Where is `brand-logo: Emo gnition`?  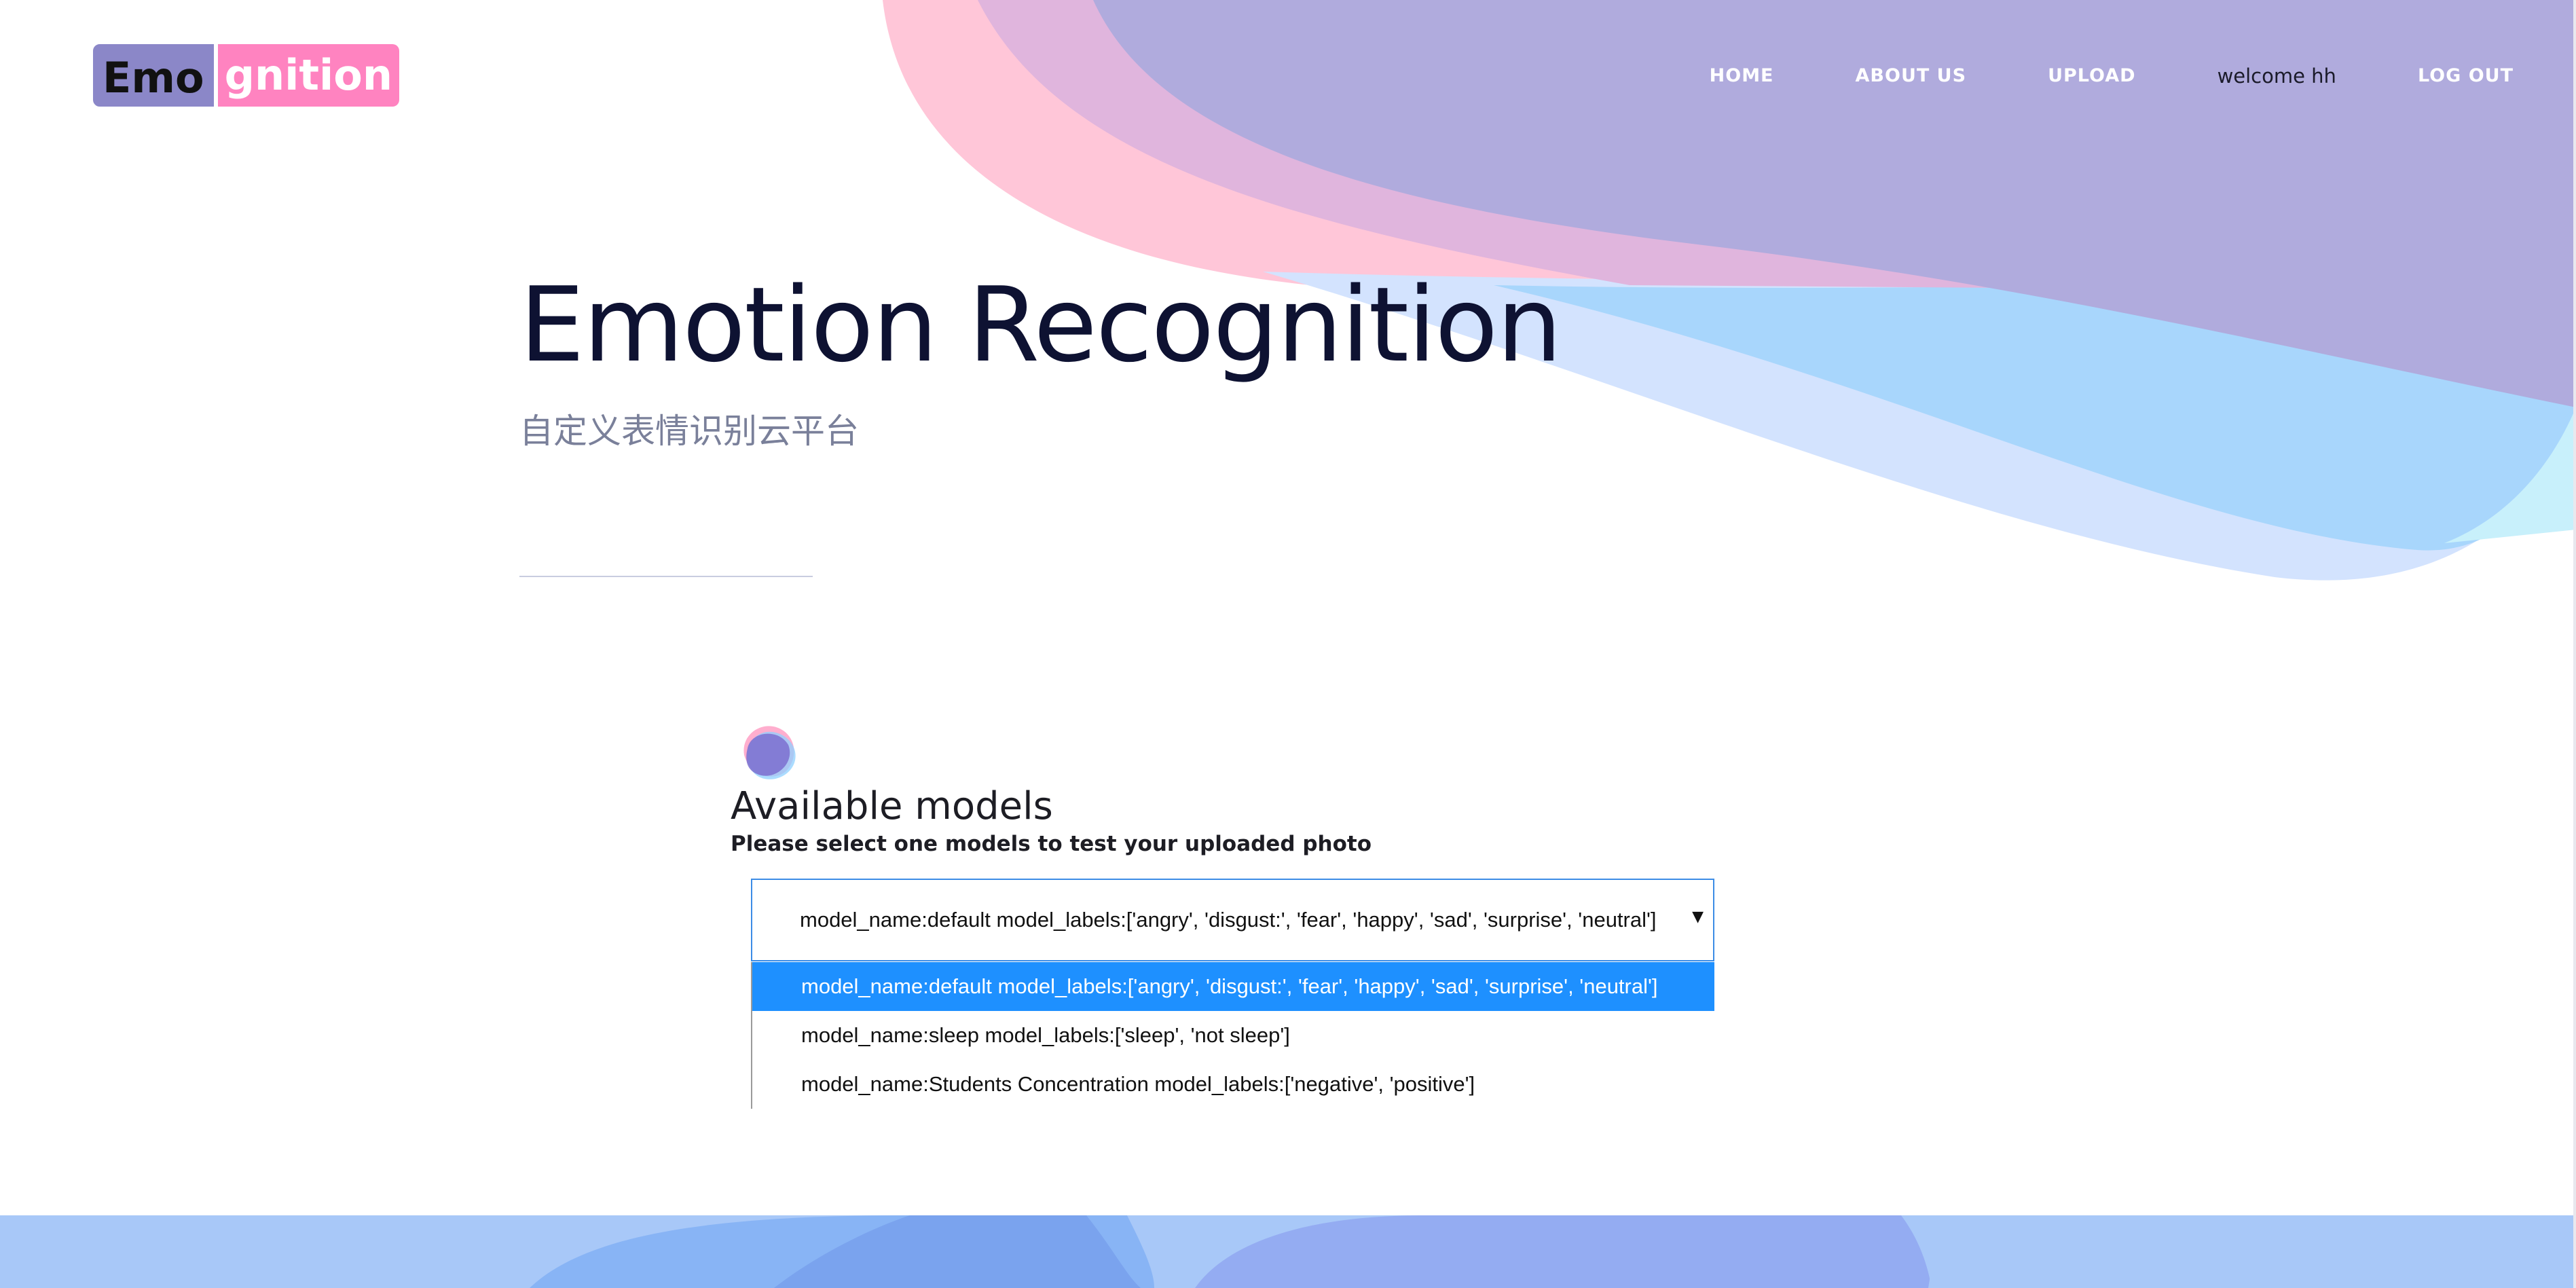
brand-logo: Emo gnition is located at coordinates (246, 75).